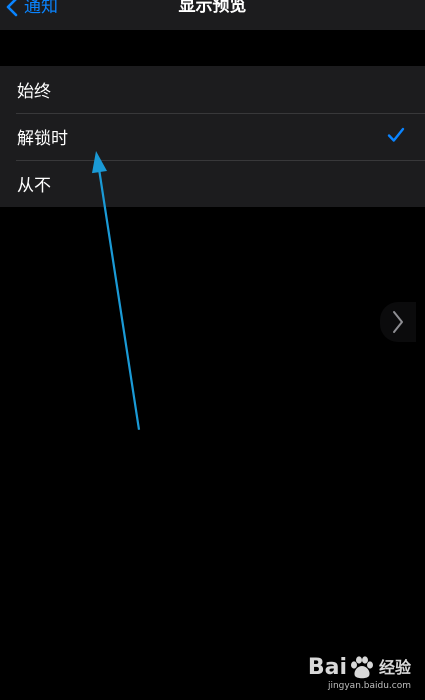 The width and height of the screenshot is (425, 700). I want to click on watermark-brand: Bai, so click(327, 667).